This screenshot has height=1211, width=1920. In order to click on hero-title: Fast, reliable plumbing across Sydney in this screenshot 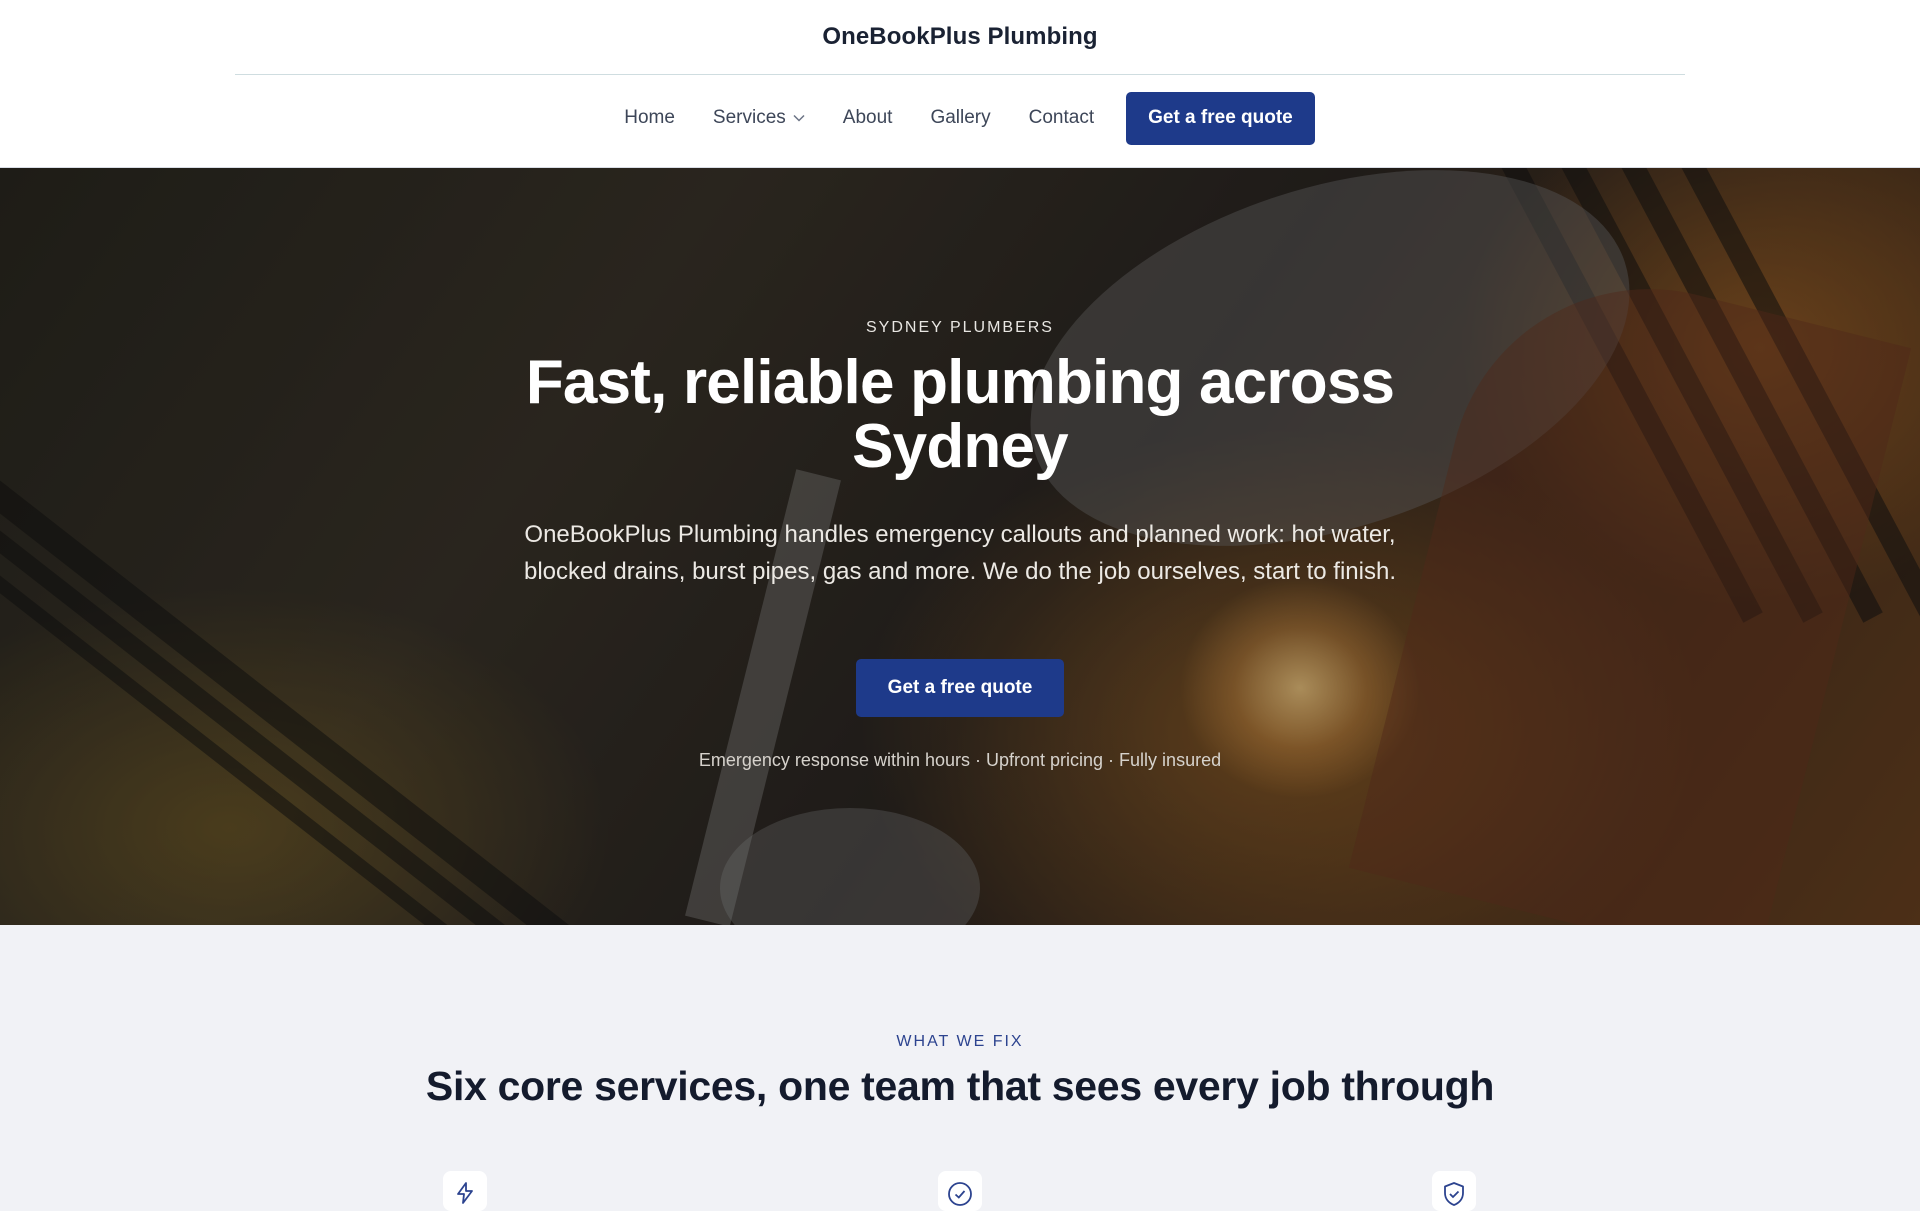, I will do `click(960, 414)`.